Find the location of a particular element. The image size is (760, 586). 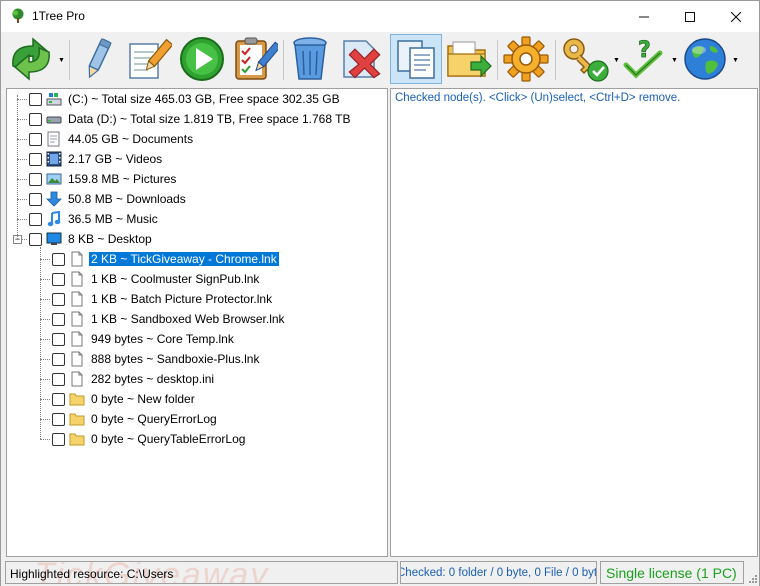

drive-c-icon is located at coordinates (54, 99).